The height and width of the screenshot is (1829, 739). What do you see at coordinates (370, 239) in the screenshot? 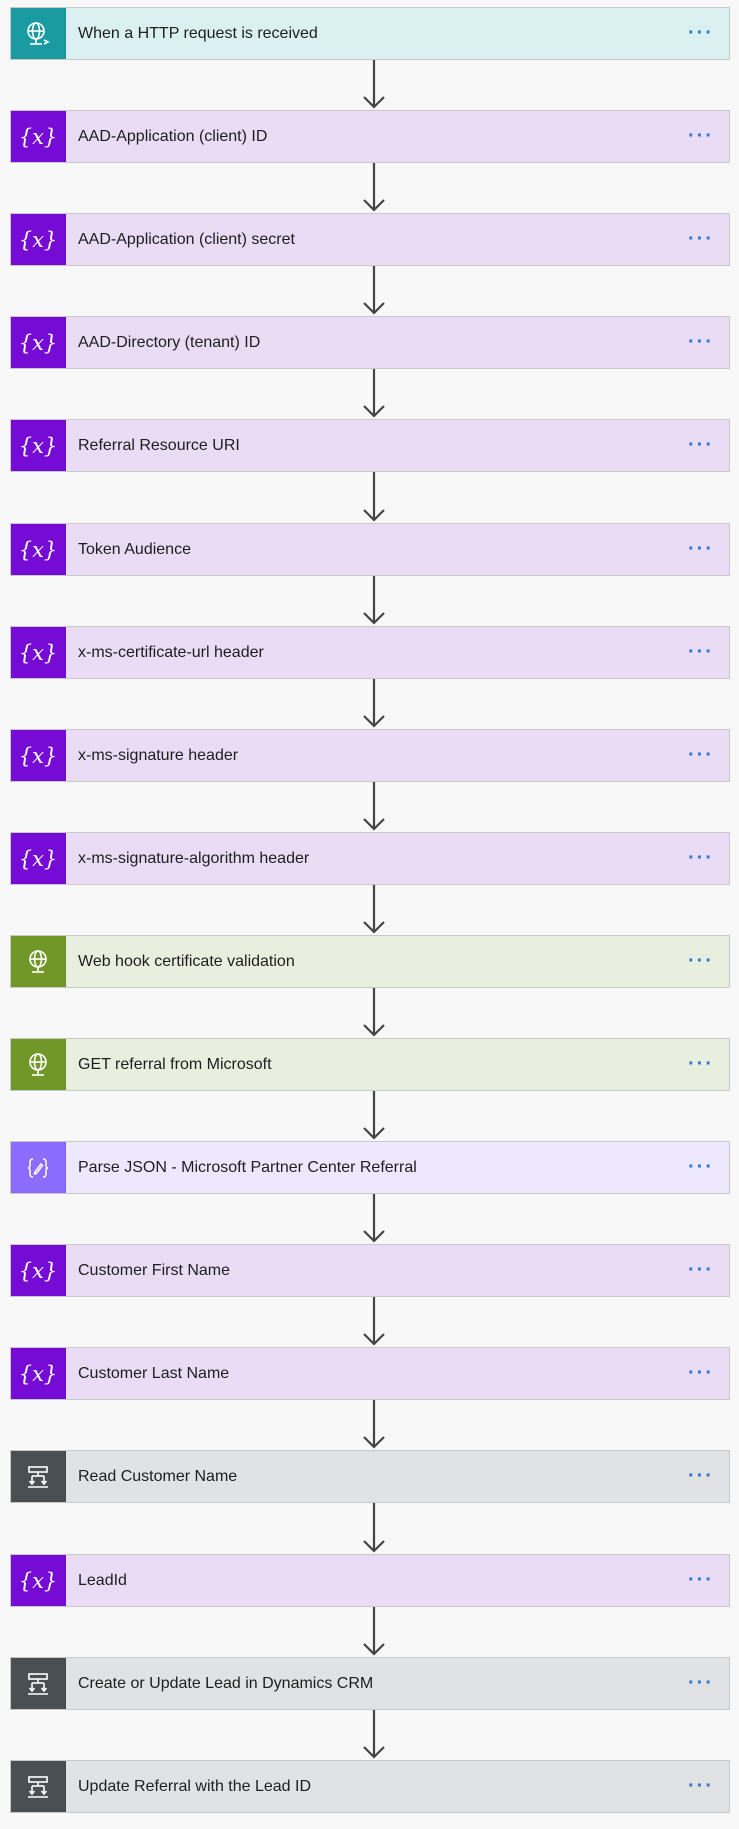
I see `flow-step: {𝑥} AAD-Application (client) secret ···` at bounding box center [370, 239].